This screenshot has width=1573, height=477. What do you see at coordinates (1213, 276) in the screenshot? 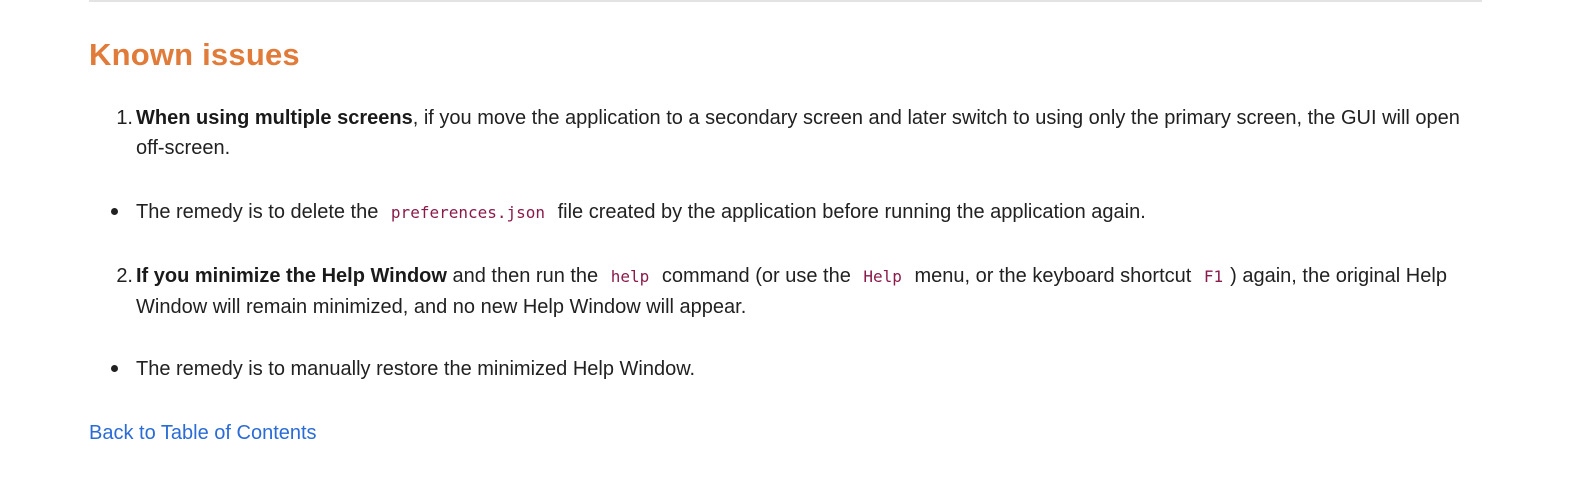
I see `shortcut-code: F1` at bounding box center [1213, 276].